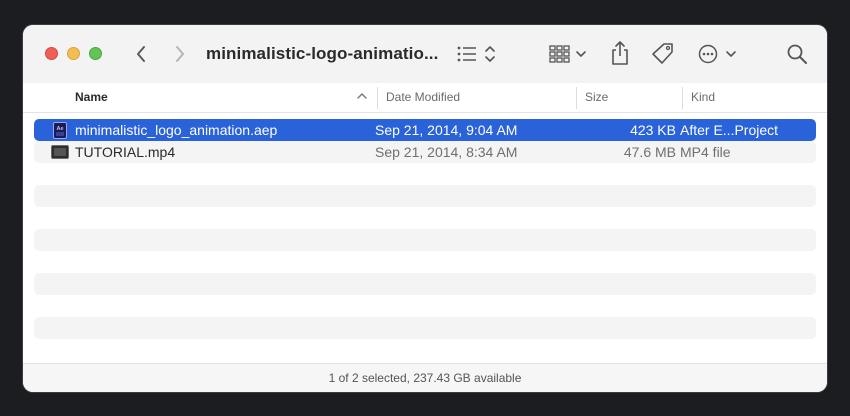 The image size is (850, 416). I want to click on grid-view-icon, so click(567, 54).